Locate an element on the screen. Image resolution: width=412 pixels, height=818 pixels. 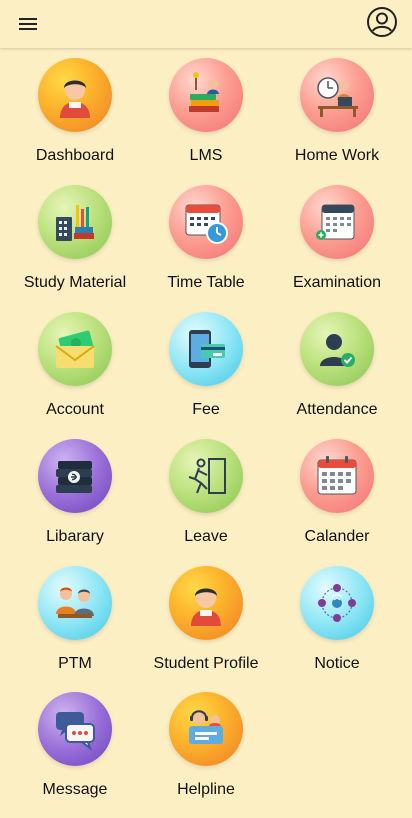
mobile-pay-icon is located at coordinates (207, 349).